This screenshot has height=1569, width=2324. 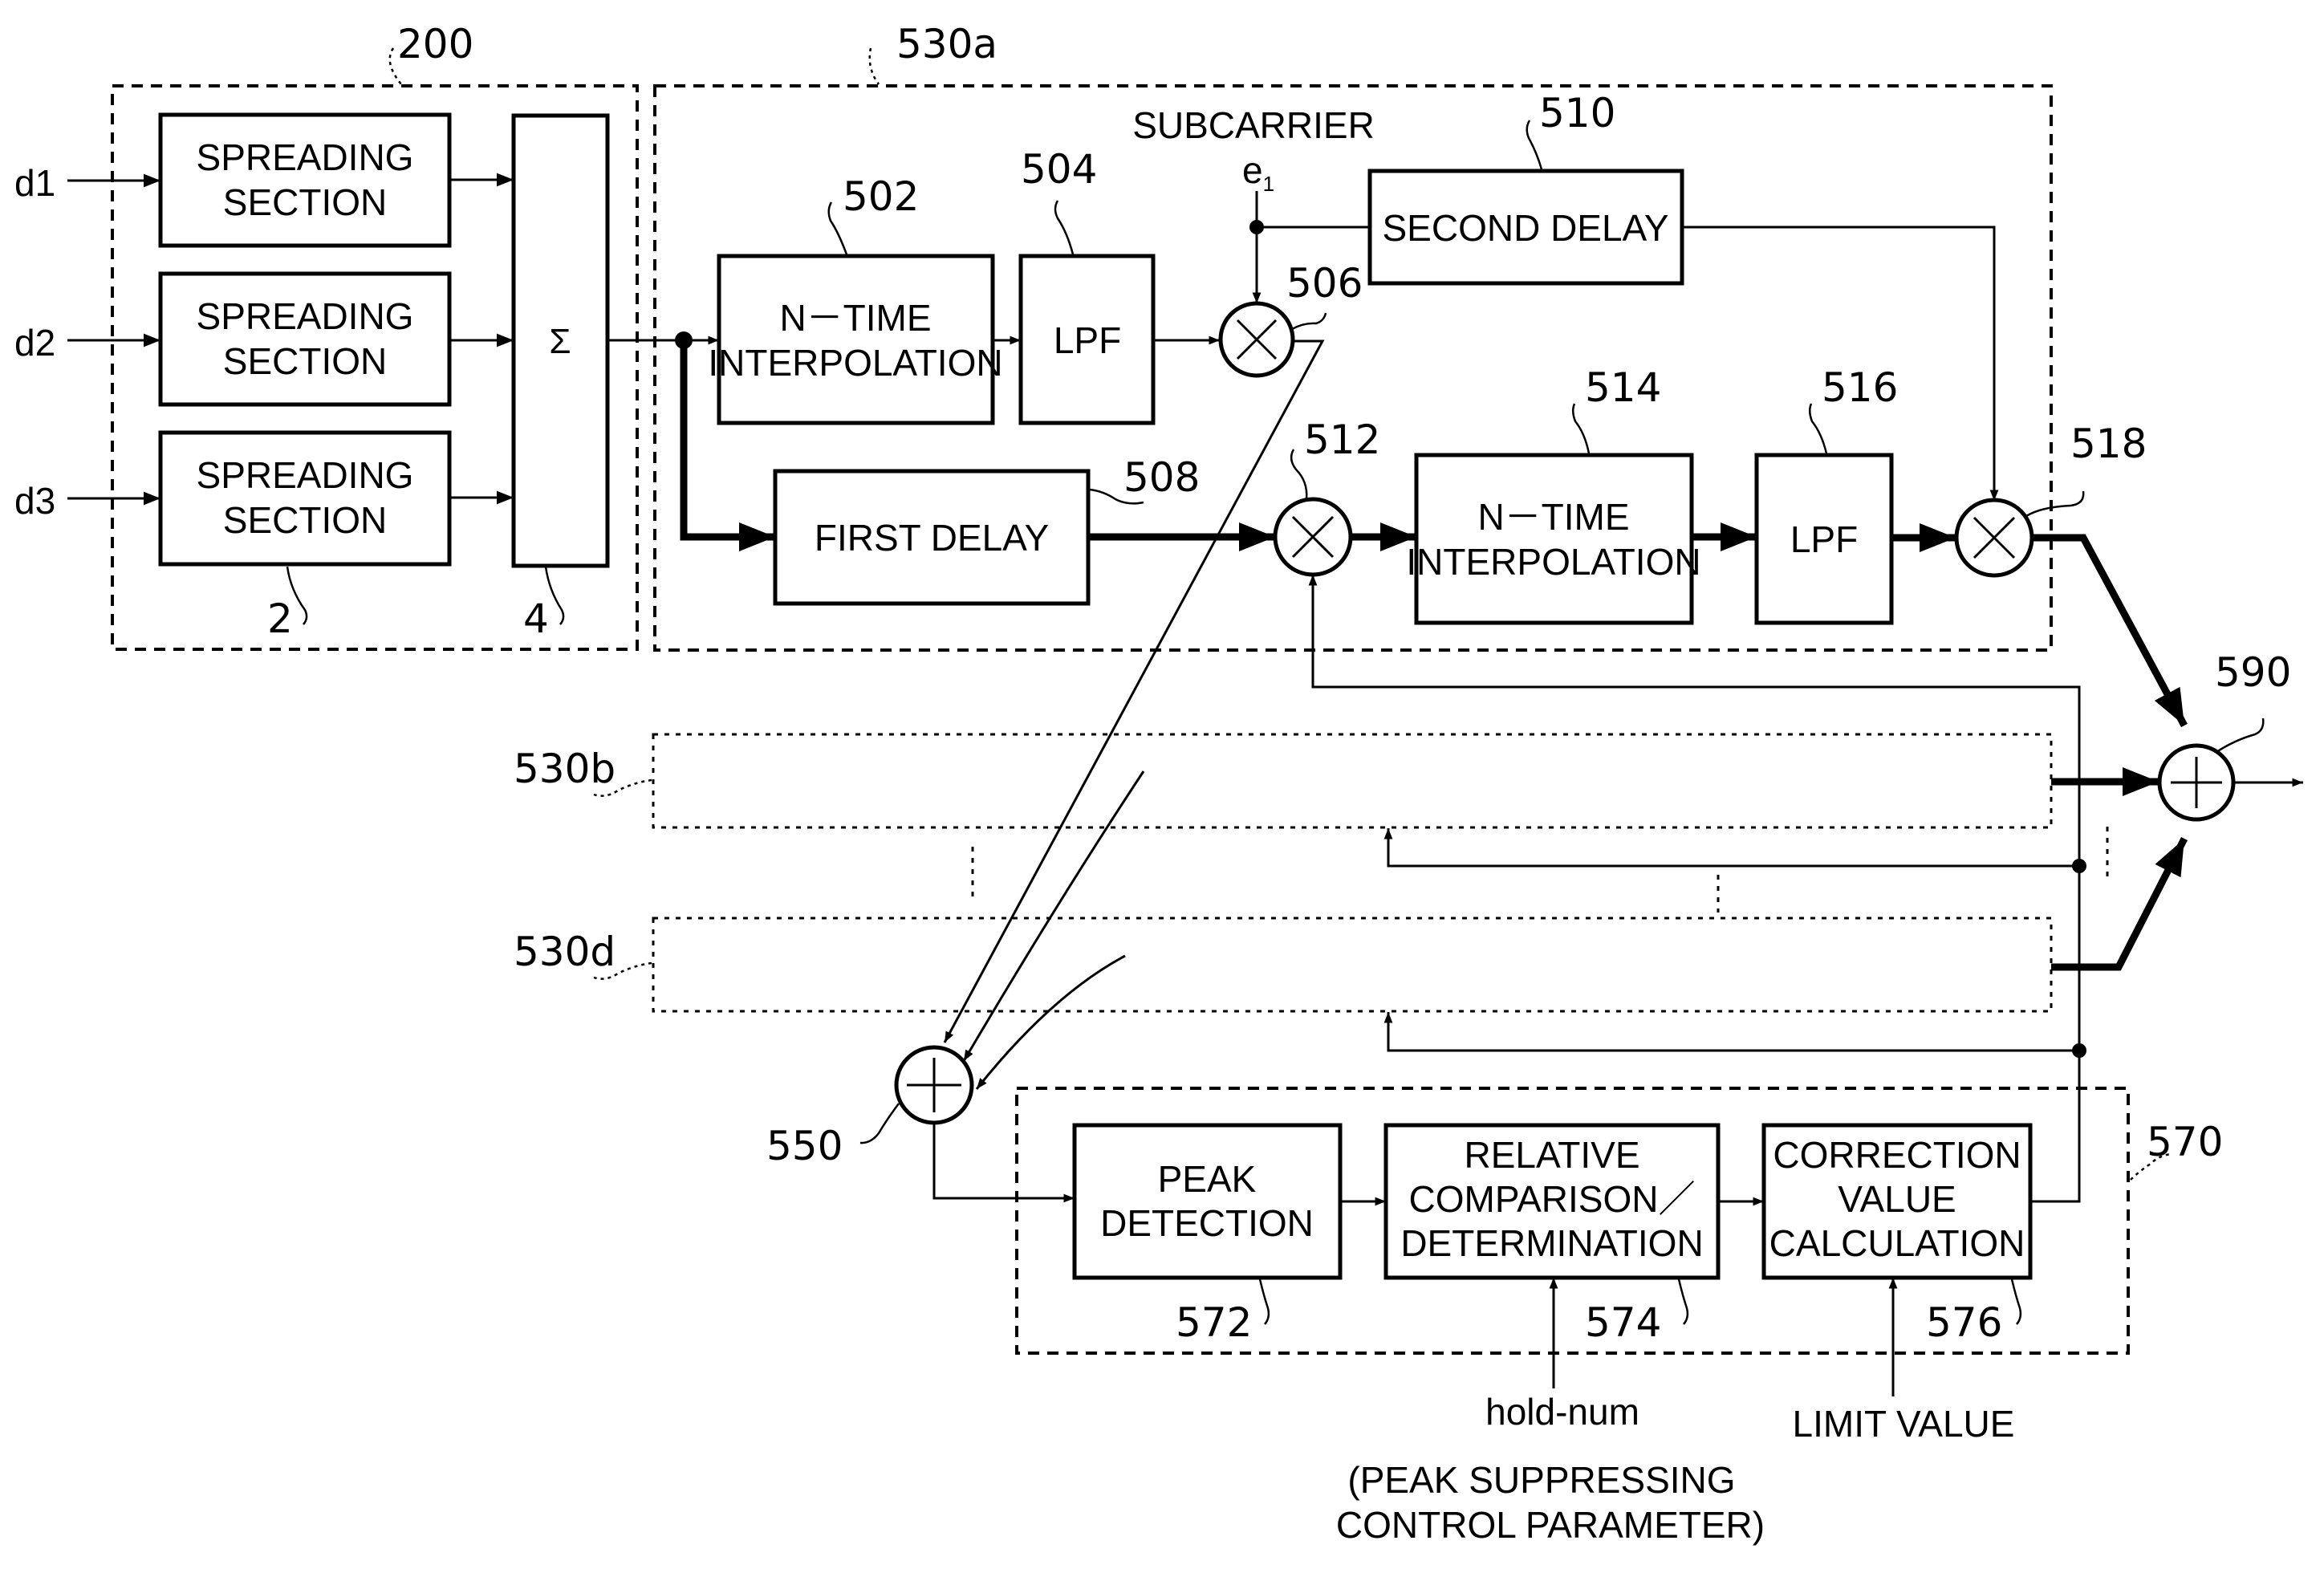 I want to click on branch-530b: 530b, so click(x=1283, y=781).